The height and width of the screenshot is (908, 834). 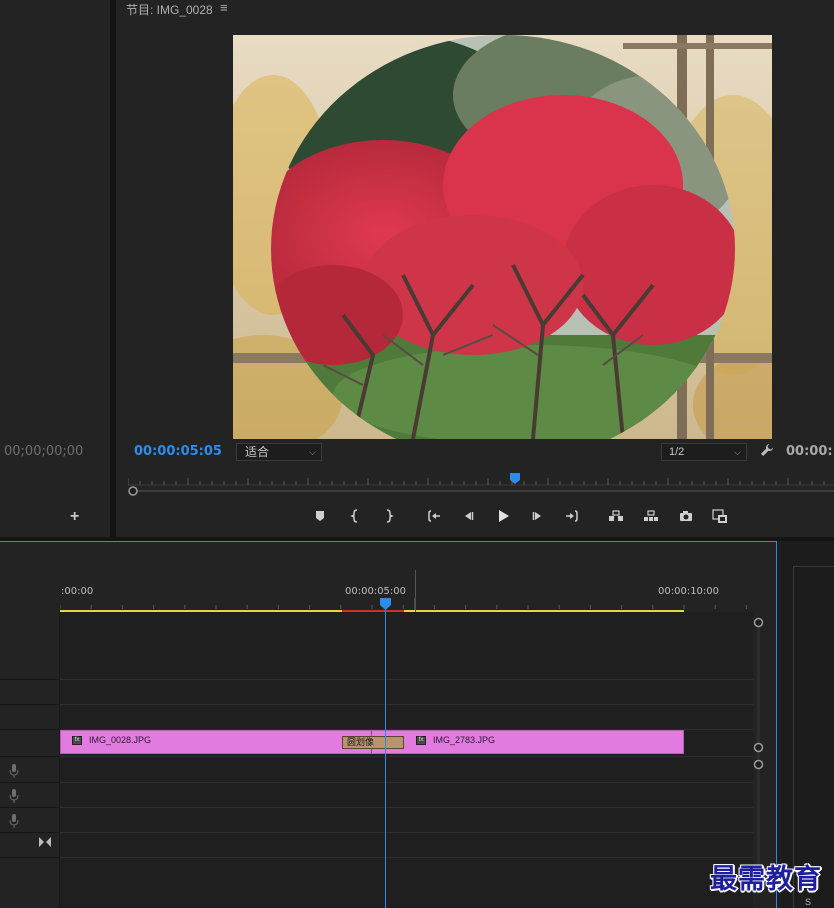 What do you see at coordinates (373, 742) in the screenshot?
I see `transition-iris-round: 圆划像` at bounding box center [373, 742].